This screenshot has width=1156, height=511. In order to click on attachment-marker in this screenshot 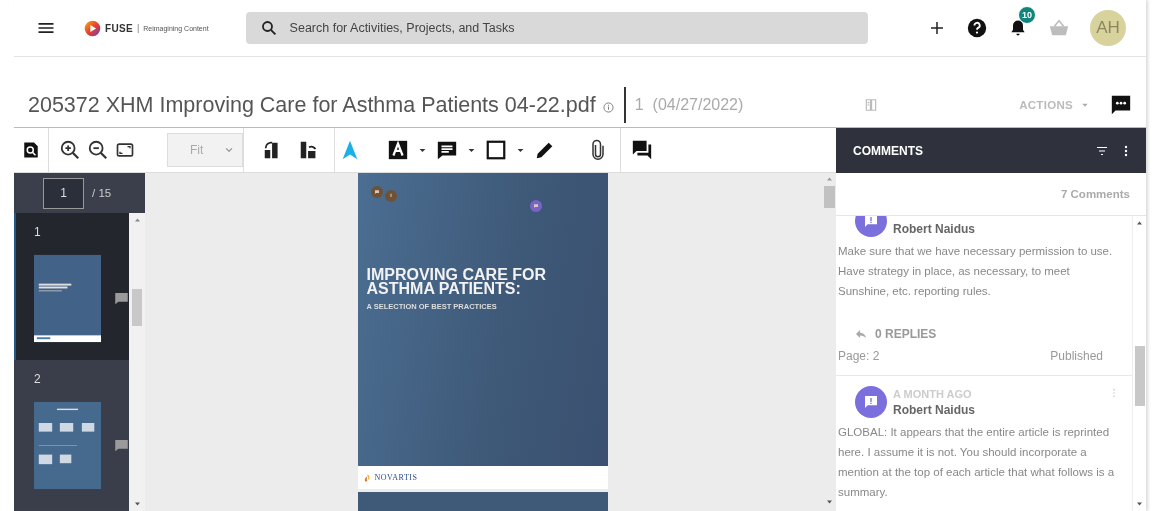, I will do `click(390, 196)`.